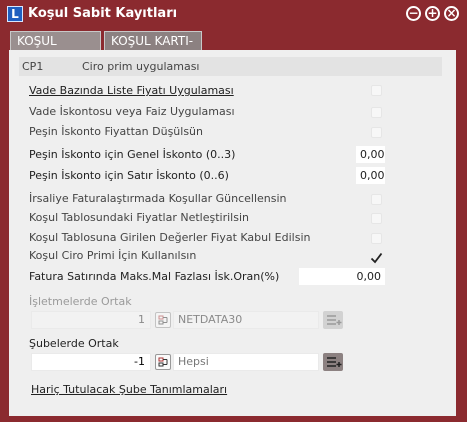 The width and height of the screenshot is (467, 422). I want to click on close-button: ×, so click(451, 13).